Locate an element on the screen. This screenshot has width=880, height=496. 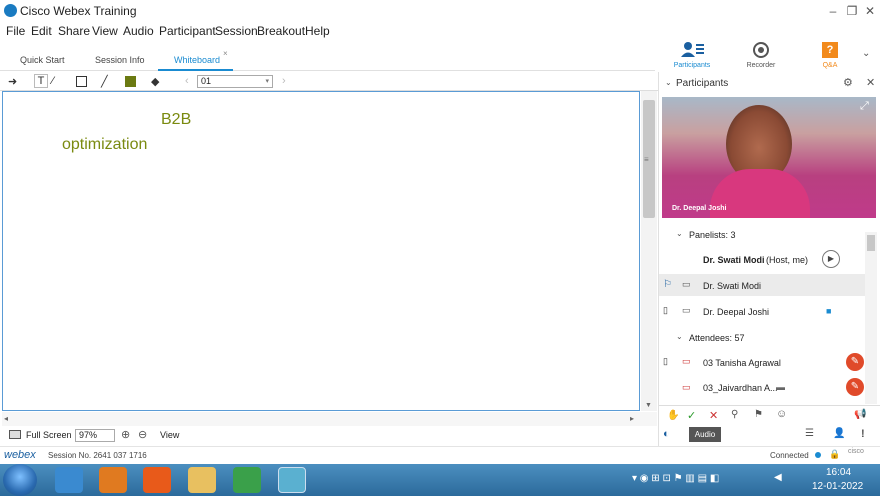
full-screen-button: Full Screen is located at coordinates (49, 435).